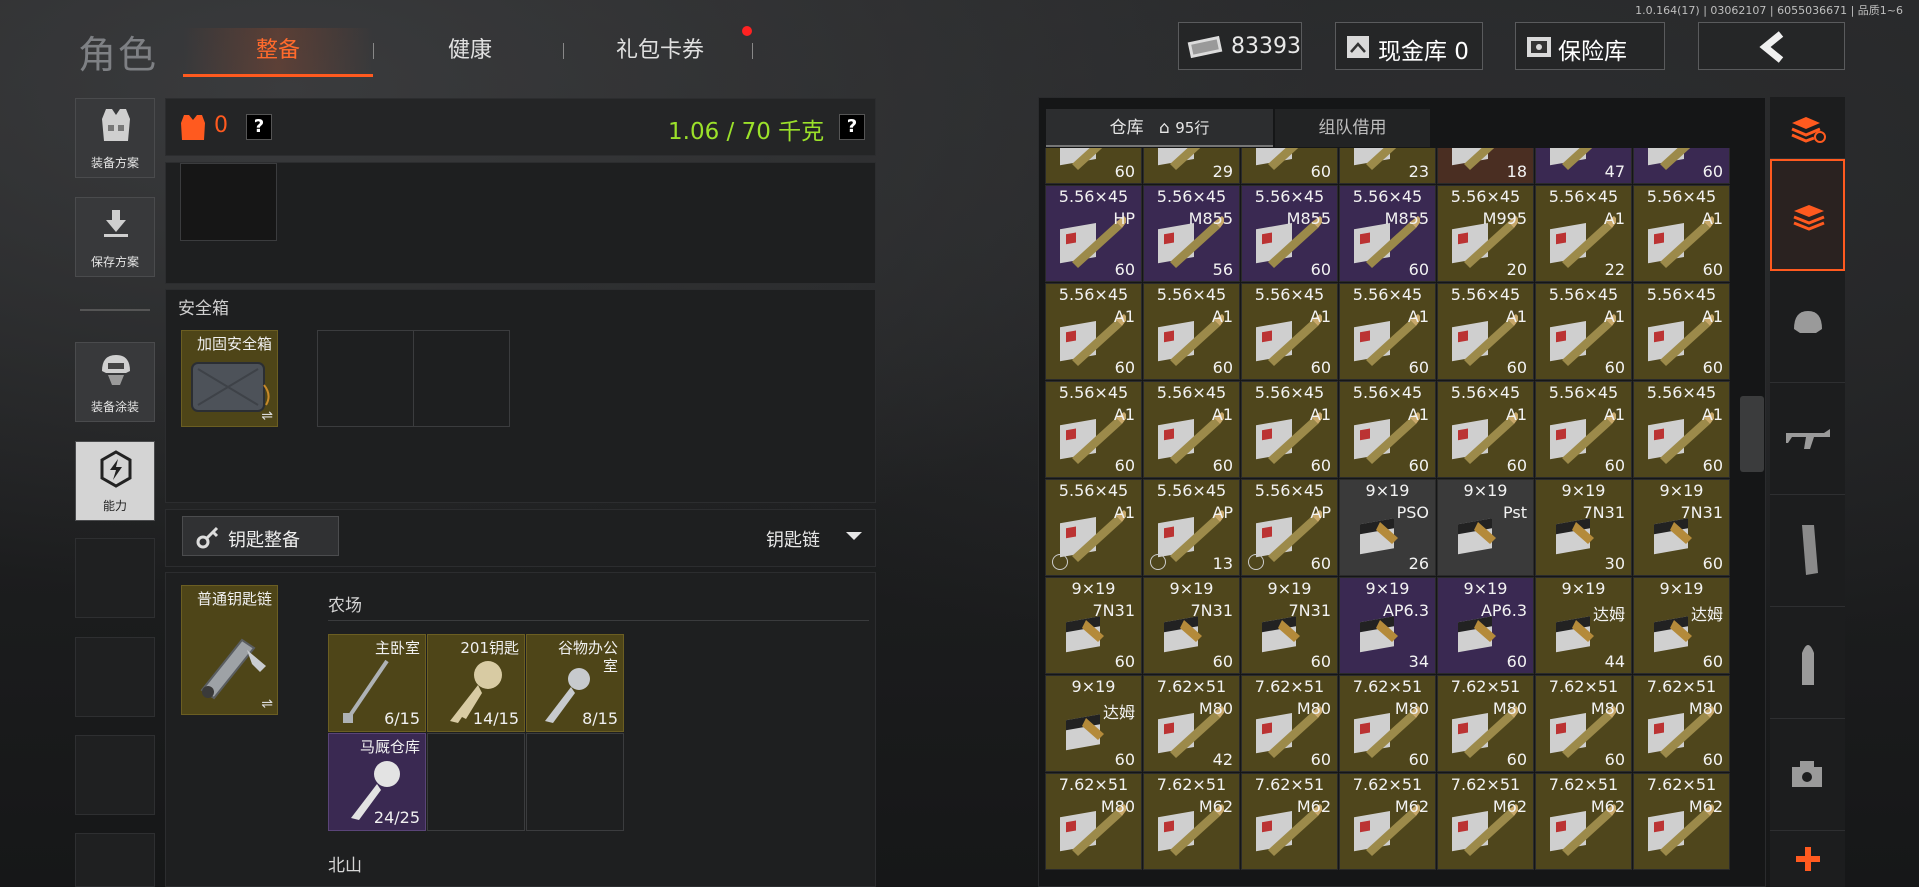 Image resolution: width=1919 pixels, height=887 pixels. I want to click on filter-attachments, so click(1807, 775).